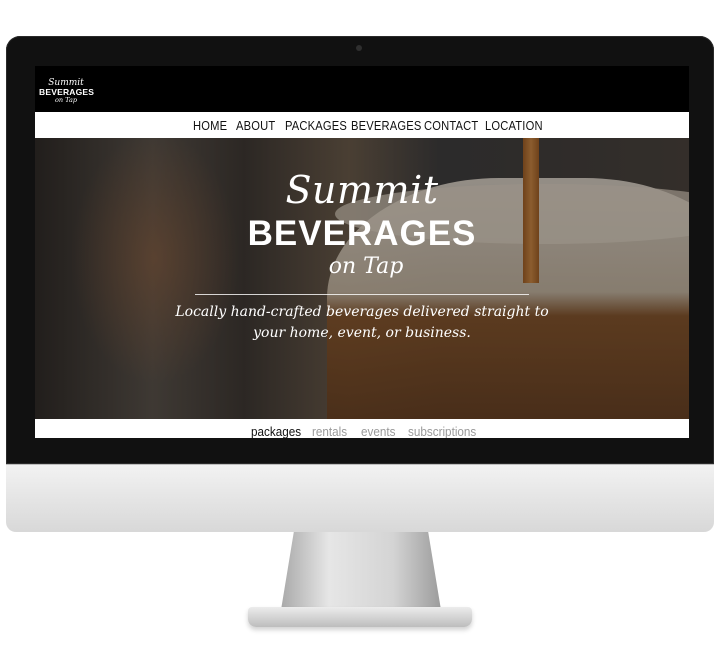  Describe the element at coordinates (360, 498) in the screenshot. I see `monitor-chin` at that location.